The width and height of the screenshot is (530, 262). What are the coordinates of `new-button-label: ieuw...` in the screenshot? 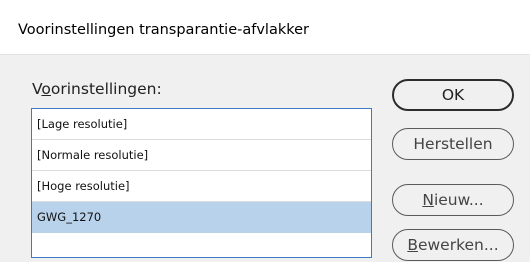 It's located at (458, 200).